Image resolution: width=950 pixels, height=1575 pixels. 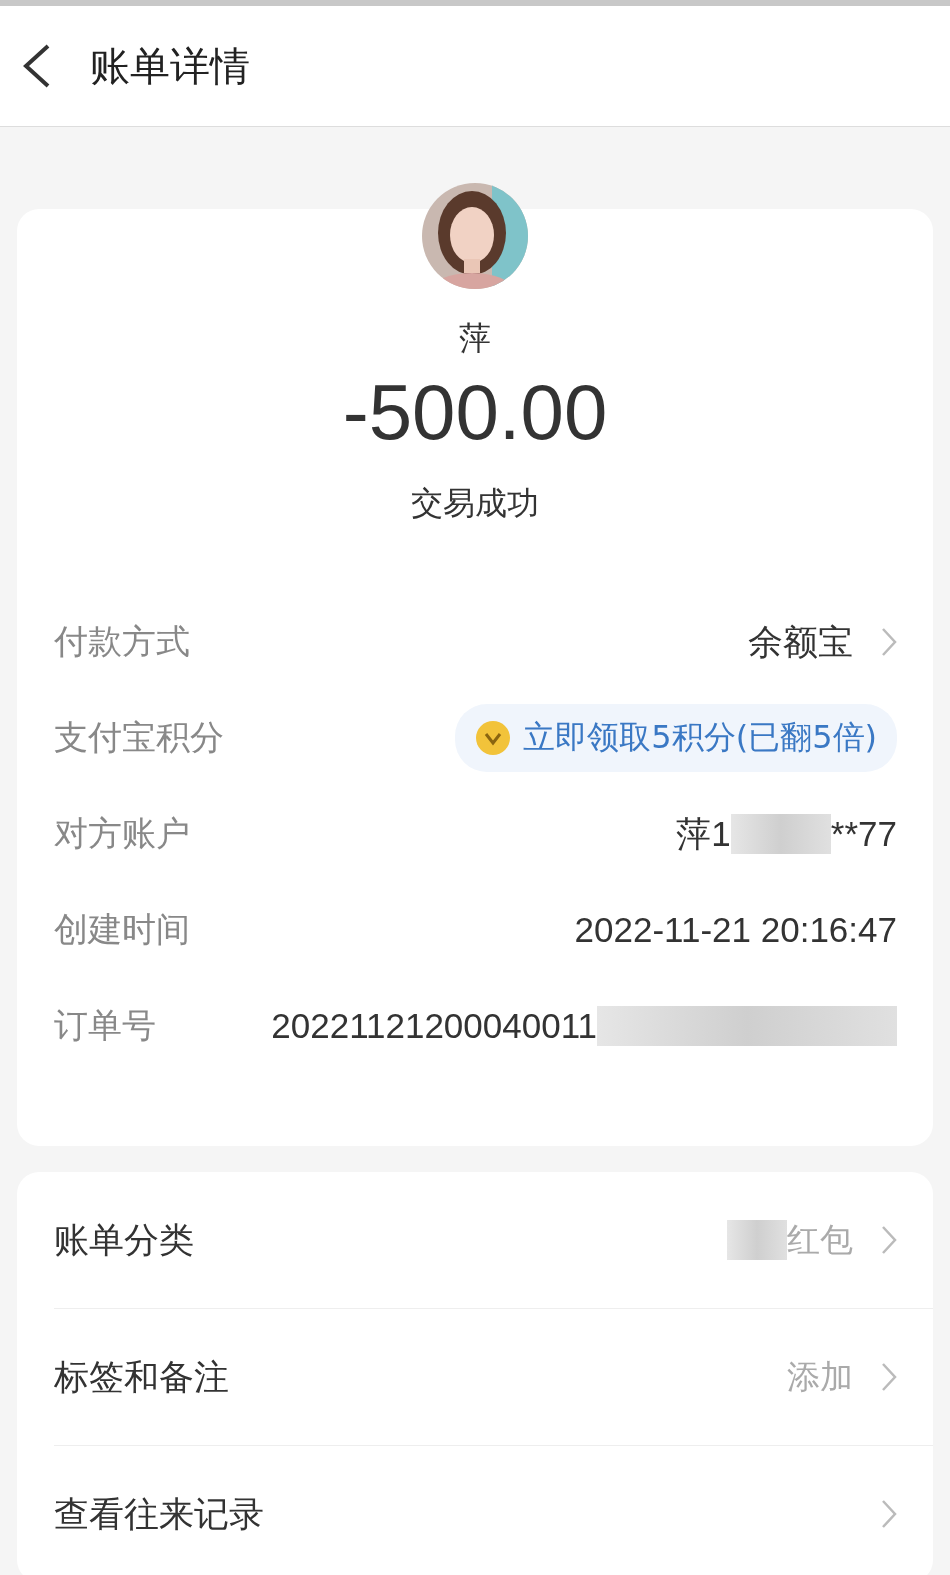 I want to click on menu-value: 添加, so click(x=820, y=1376).